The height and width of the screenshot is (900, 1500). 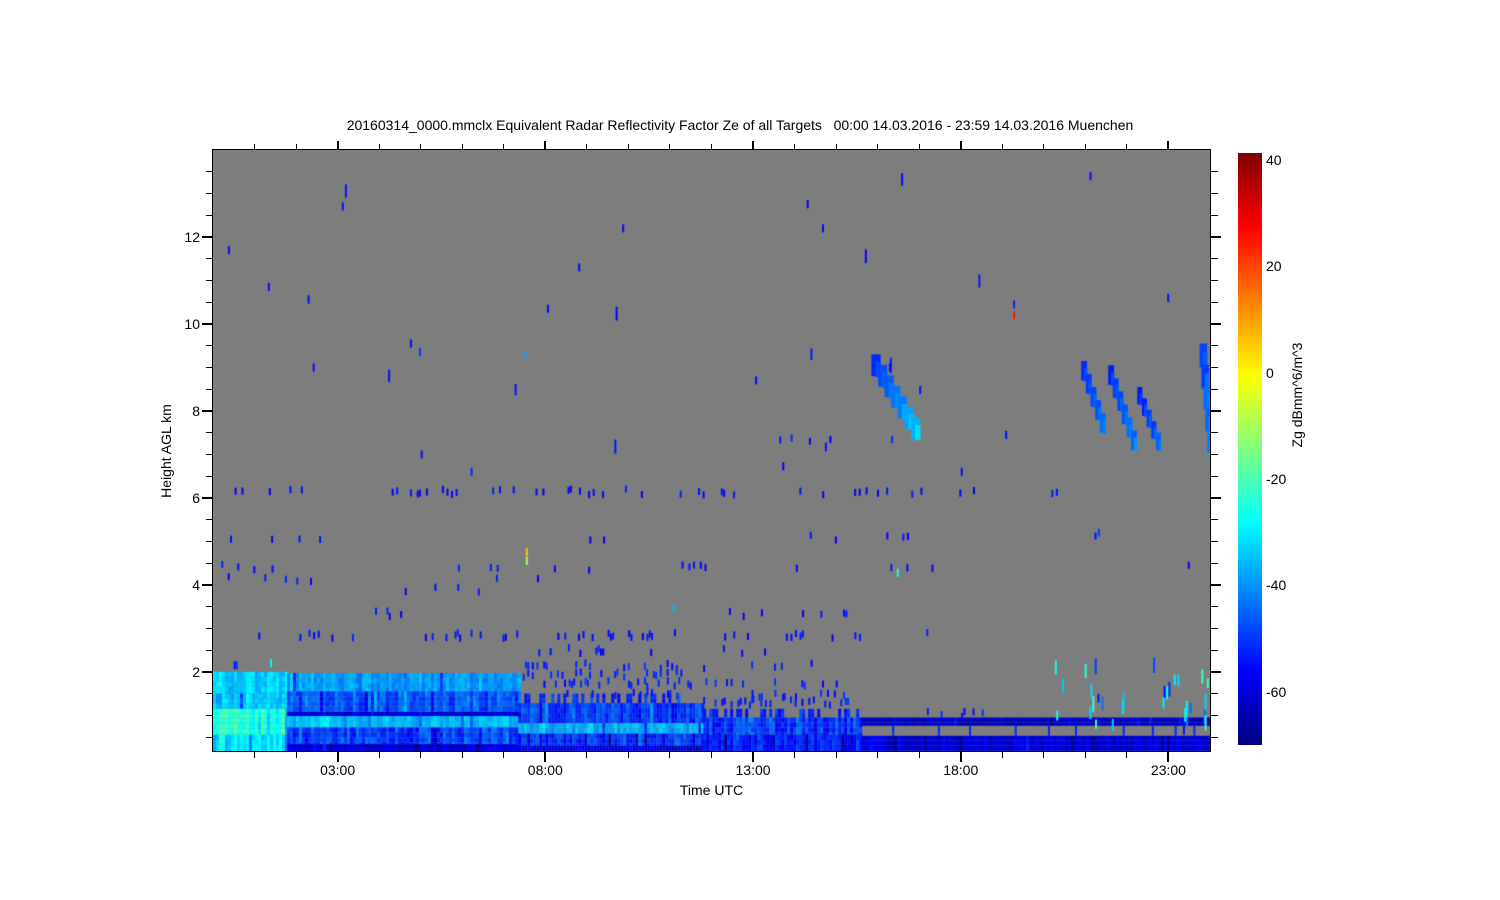 I want to click on colorbar-tick-label: -60, so click(x=1276, y=691).